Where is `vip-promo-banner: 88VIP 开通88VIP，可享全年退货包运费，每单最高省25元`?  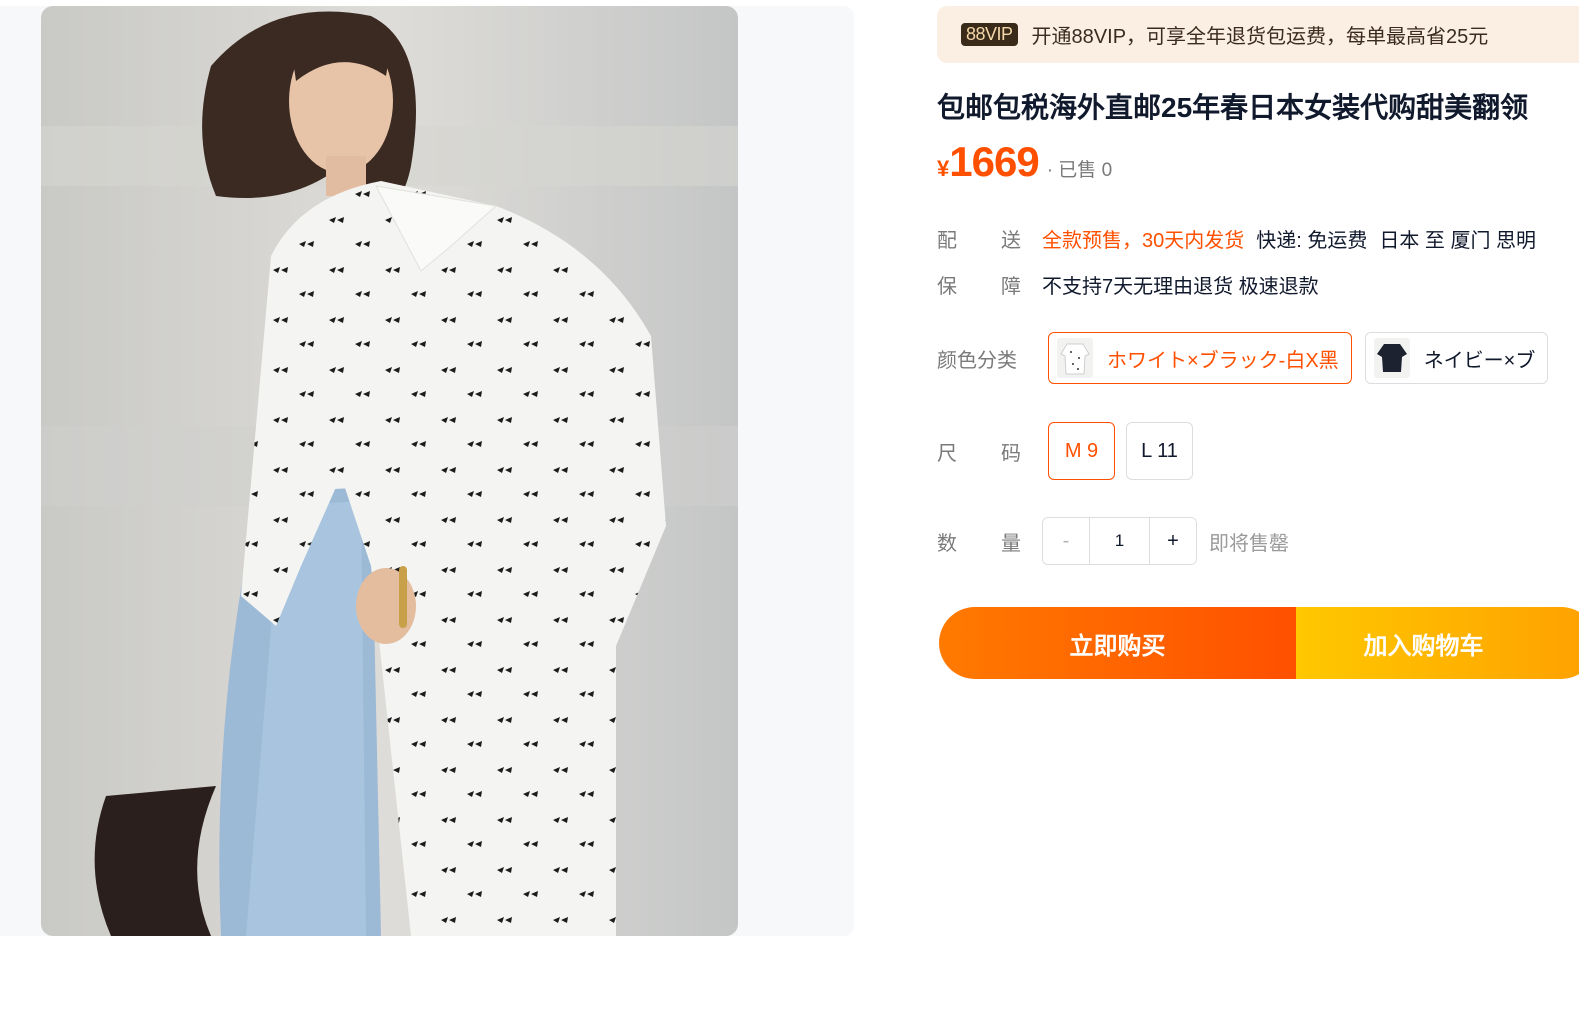 vip-promo-banner: 88VIP 开通88VIP，可享全年退货包运费，每单最高省25元 is located at coordinates (1258, 34).